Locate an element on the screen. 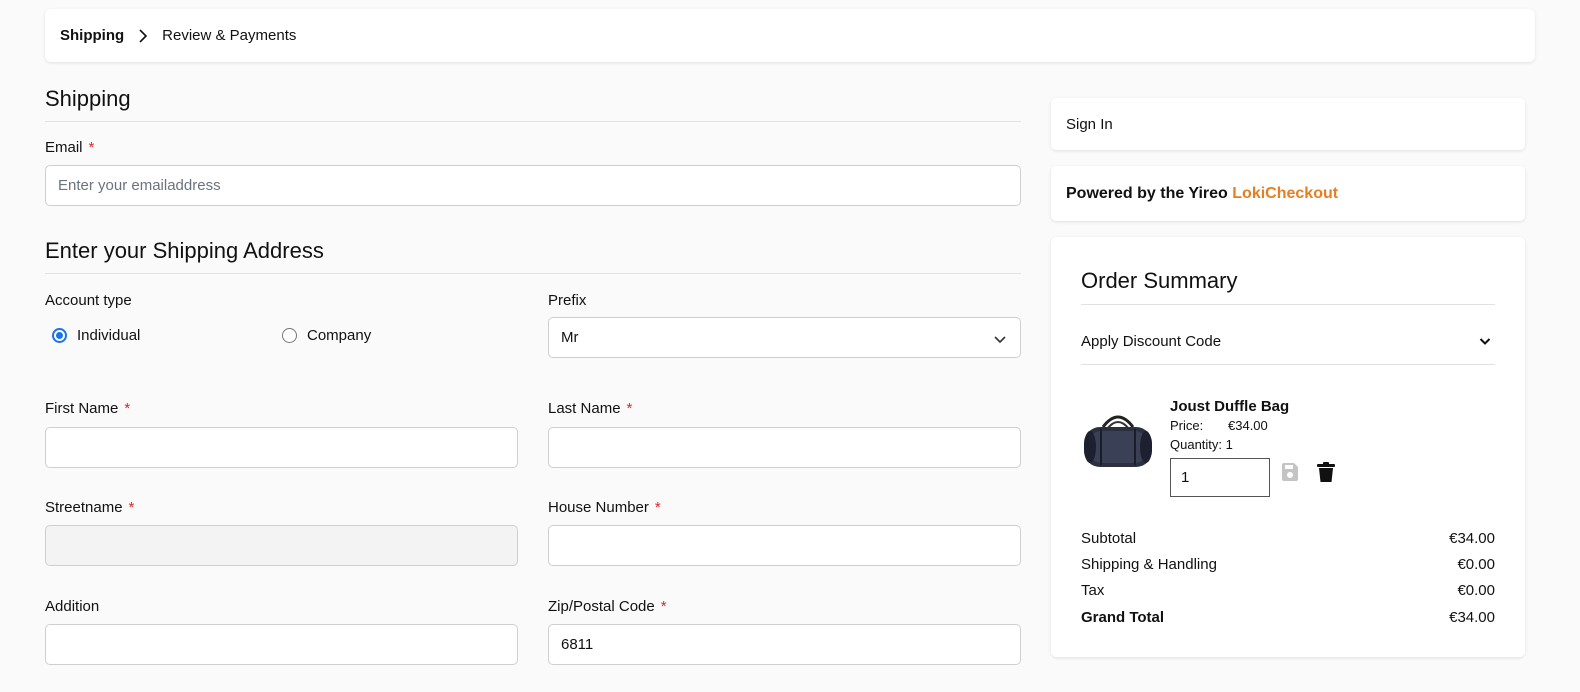 This screenshot has width=1580, height=692. brand-link: LokiCheckout is located at coordinates (1285, 193).